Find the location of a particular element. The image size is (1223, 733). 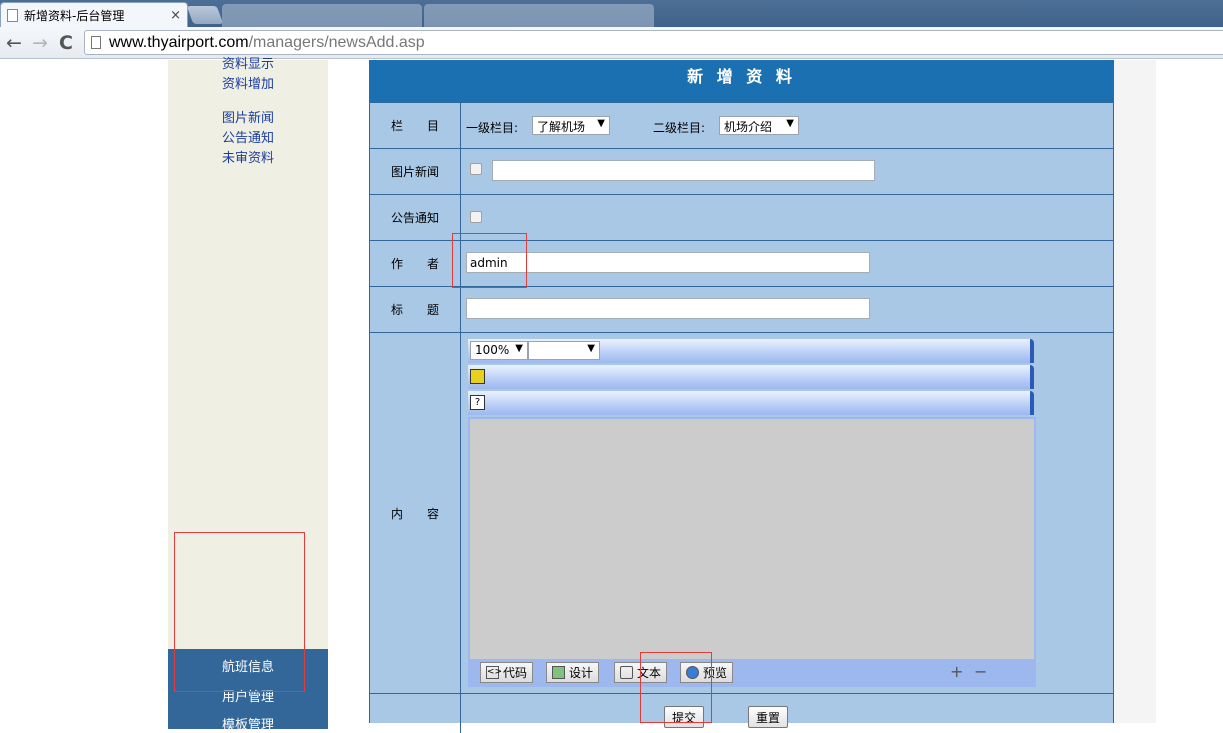

mode-design-label: 设计 is located at coordinates (581, 673).